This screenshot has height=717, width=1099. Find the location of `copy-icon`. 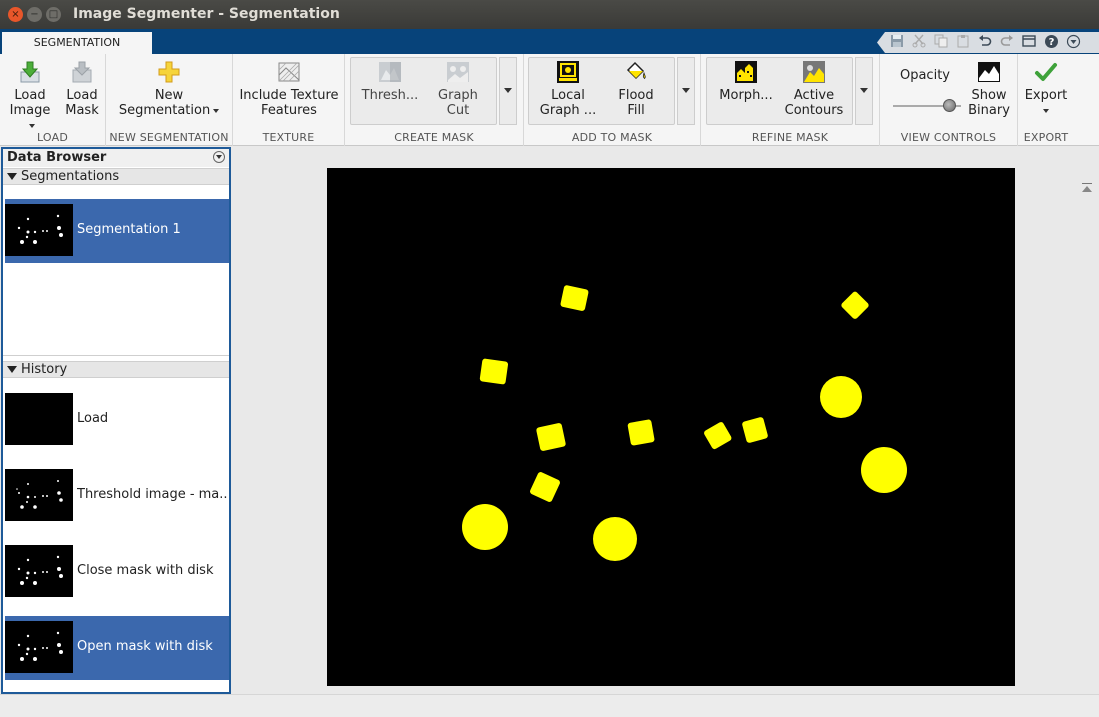

copy-icon is located at coordinates (941, 42).